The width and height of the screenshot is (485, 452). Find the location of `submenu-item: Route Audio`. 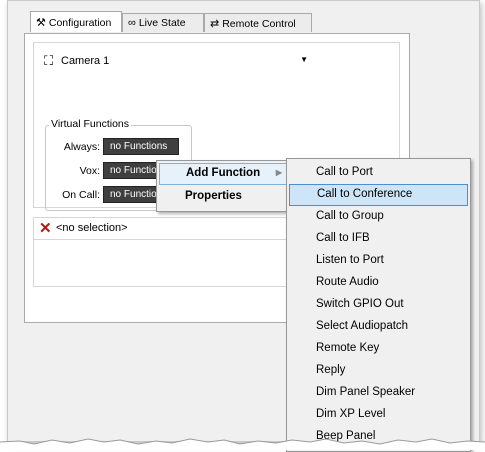

submenu-item: Route Audio is located at coordinates (378, 283).